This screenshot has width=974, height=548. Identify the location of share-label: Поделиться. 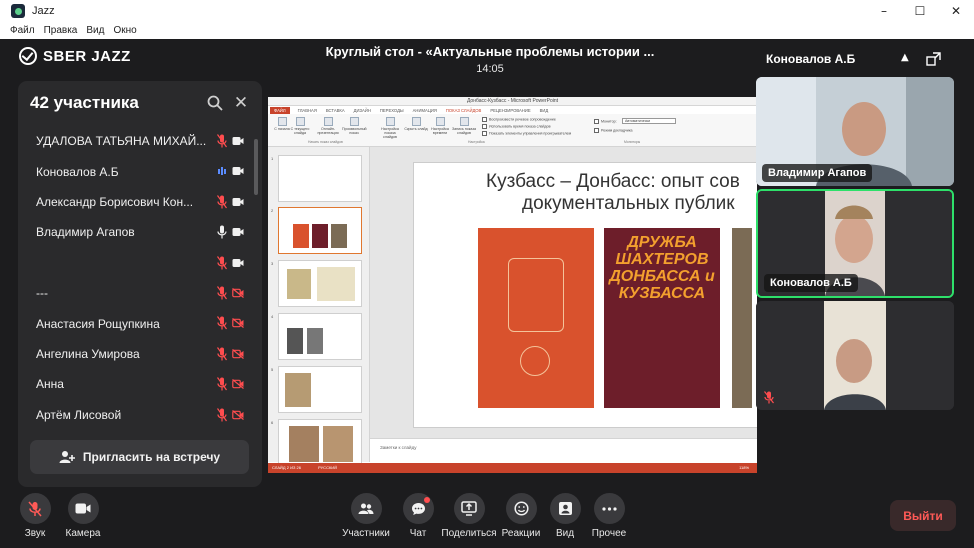
(469, 533).